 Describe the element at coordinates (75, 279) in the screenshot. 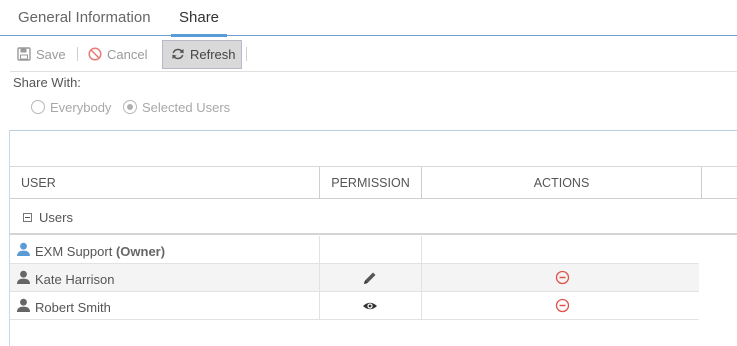

I see `user-name: Kate Harrison` at that location.